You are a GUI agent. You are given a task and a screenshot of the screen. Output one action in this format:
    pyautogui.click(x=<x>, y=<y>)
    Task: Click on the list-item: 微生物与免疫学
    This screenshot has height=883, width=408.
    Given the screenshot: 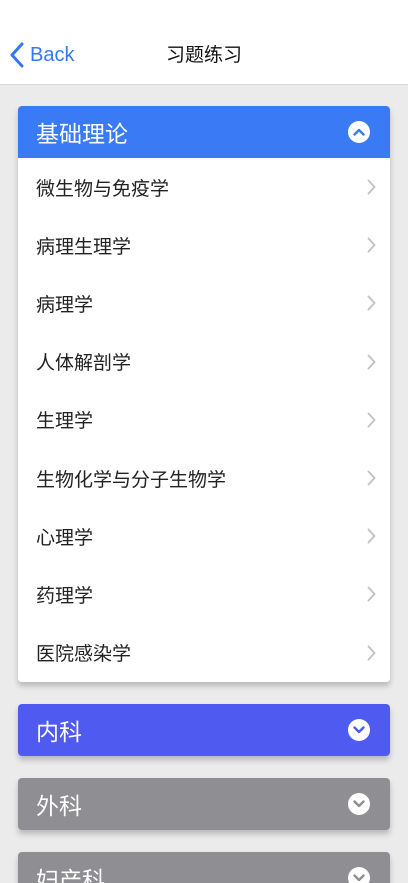 What is the action you would take?
    pyautogui.click(x=204, y=187)
    